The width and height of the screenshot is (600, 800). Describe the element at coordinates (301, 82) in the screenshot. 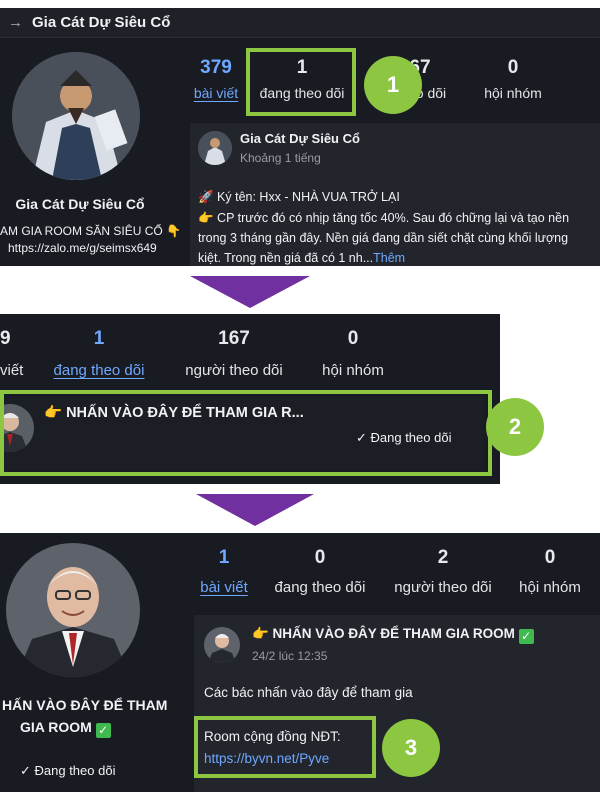

I see `highlight-box-following` at that location.